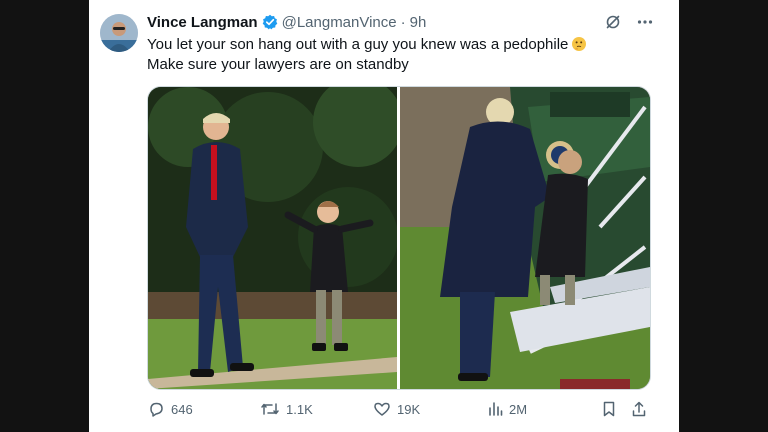 The width and height of the screenshot is (768, 432). I want to click on views-button: 2M, so click(507, 409).